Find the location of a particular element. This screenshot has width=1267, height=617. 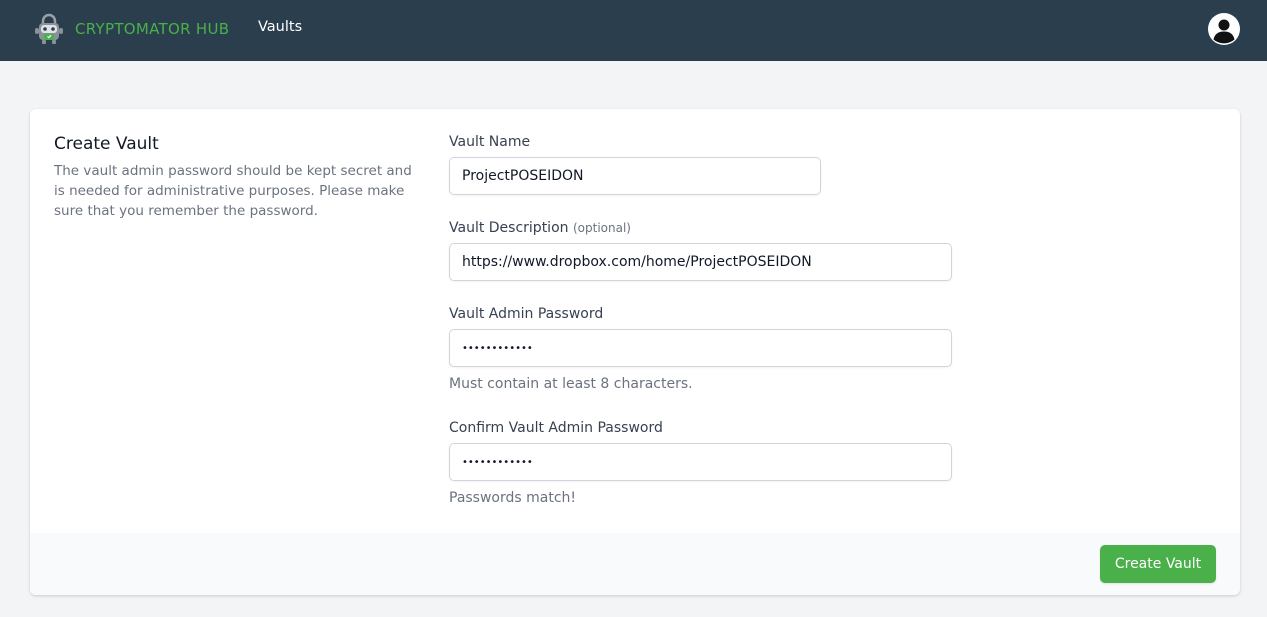

optional-tag: (optional) is located at coordinates (601, 228).